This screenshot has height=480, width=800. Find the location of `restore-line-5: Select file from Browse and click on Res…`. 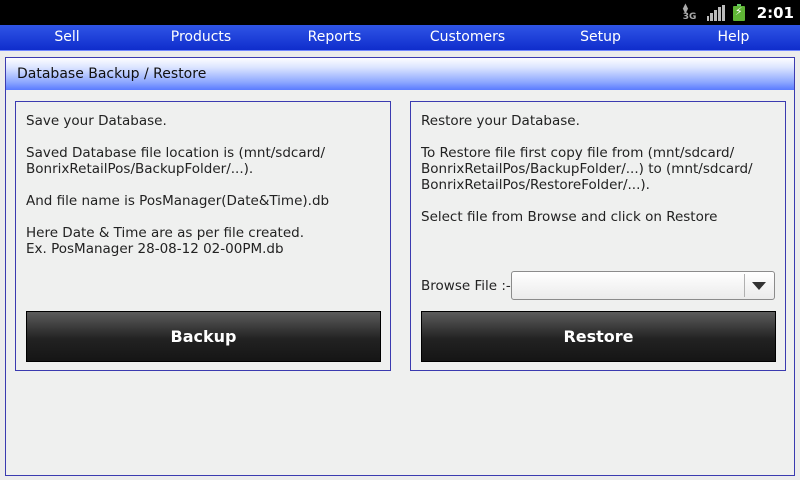

restore-line-5: Select file from Browse and click on Res… is located at coordinates (569, 217).